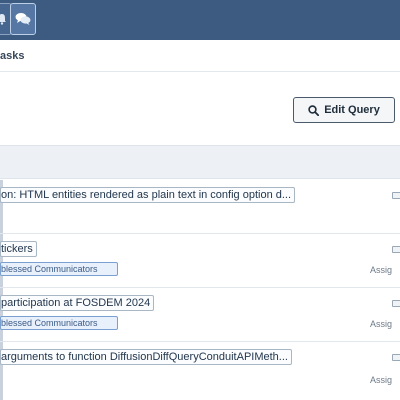 The height and width of the screenshot is (400, 400). What do you see at coordinates (77, 303) in the screenshot?
I see `task-title-link: participation at FOSDEM 2024` at bounding box center [77, 303].